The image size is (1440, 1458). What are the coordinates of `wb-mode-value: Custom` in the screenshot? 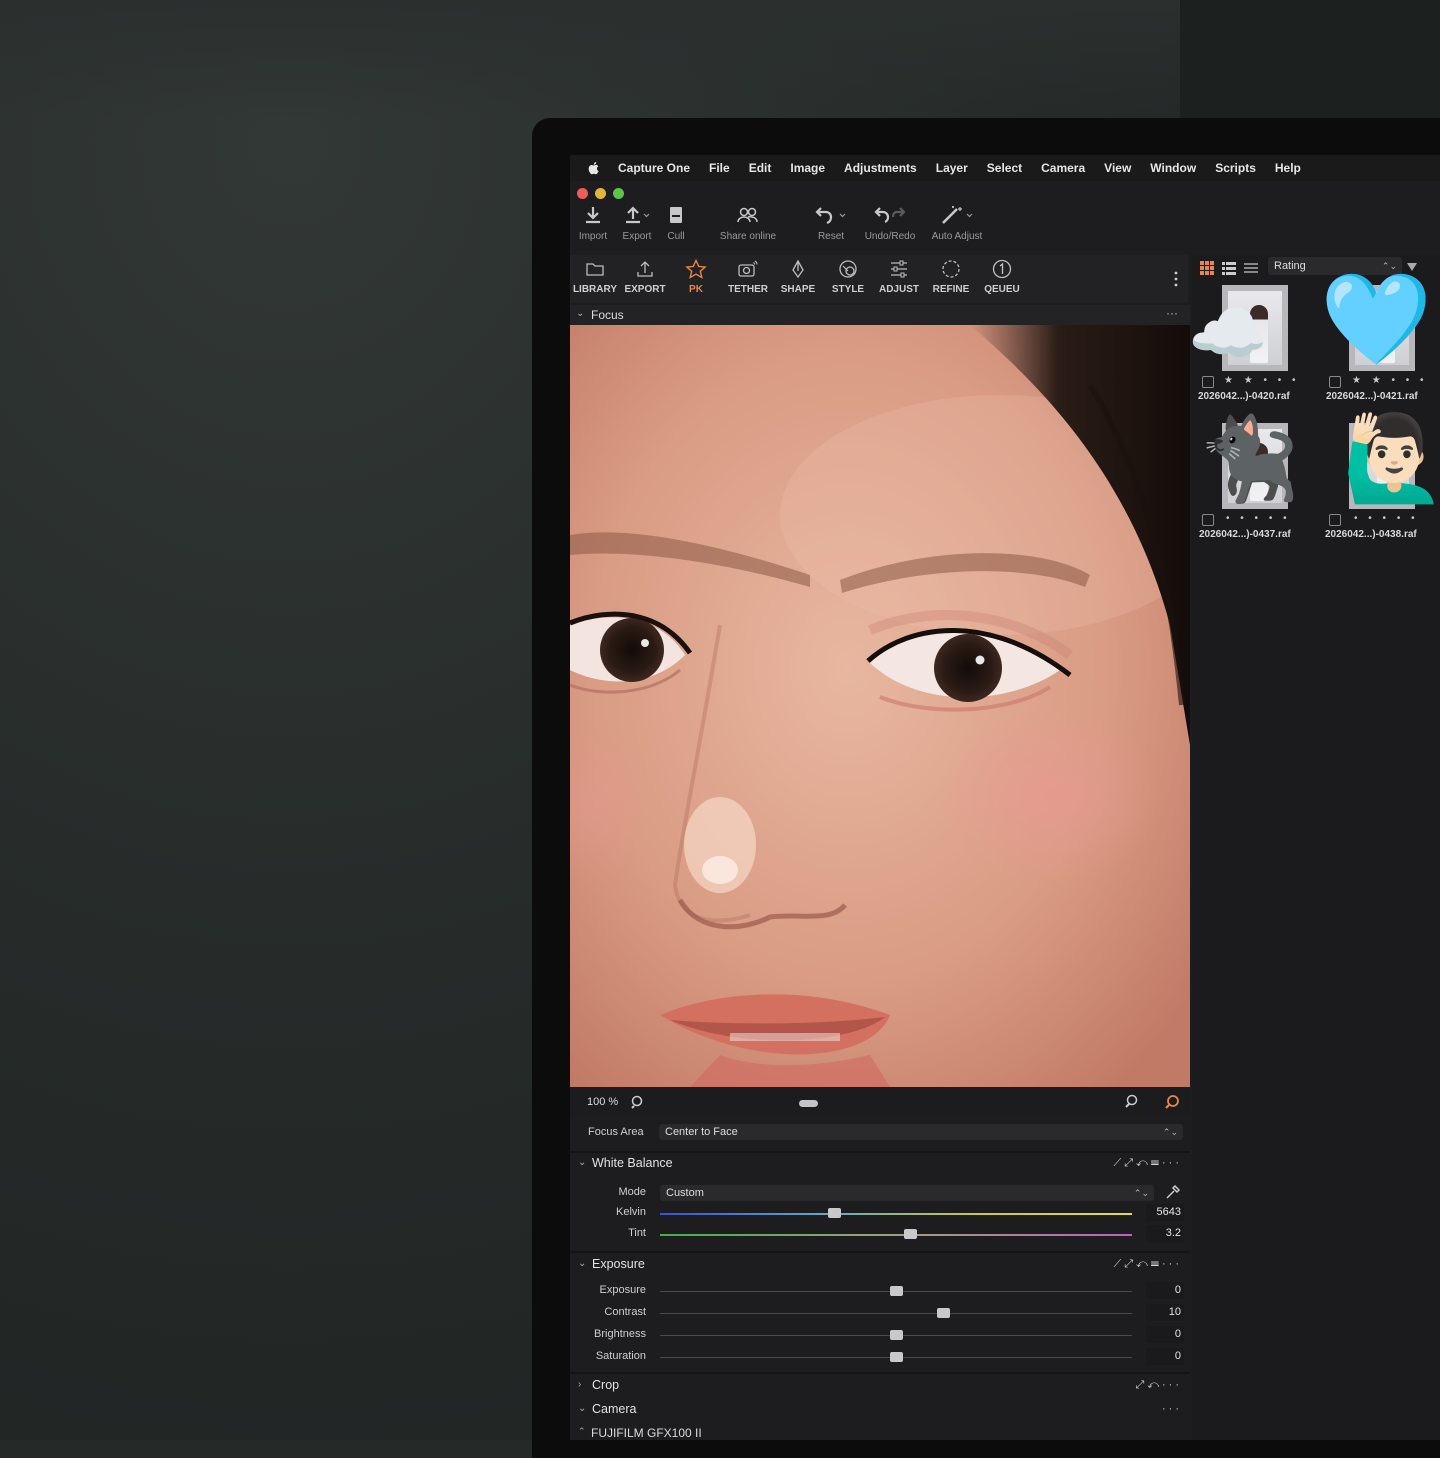 It's located at (685, 1193).